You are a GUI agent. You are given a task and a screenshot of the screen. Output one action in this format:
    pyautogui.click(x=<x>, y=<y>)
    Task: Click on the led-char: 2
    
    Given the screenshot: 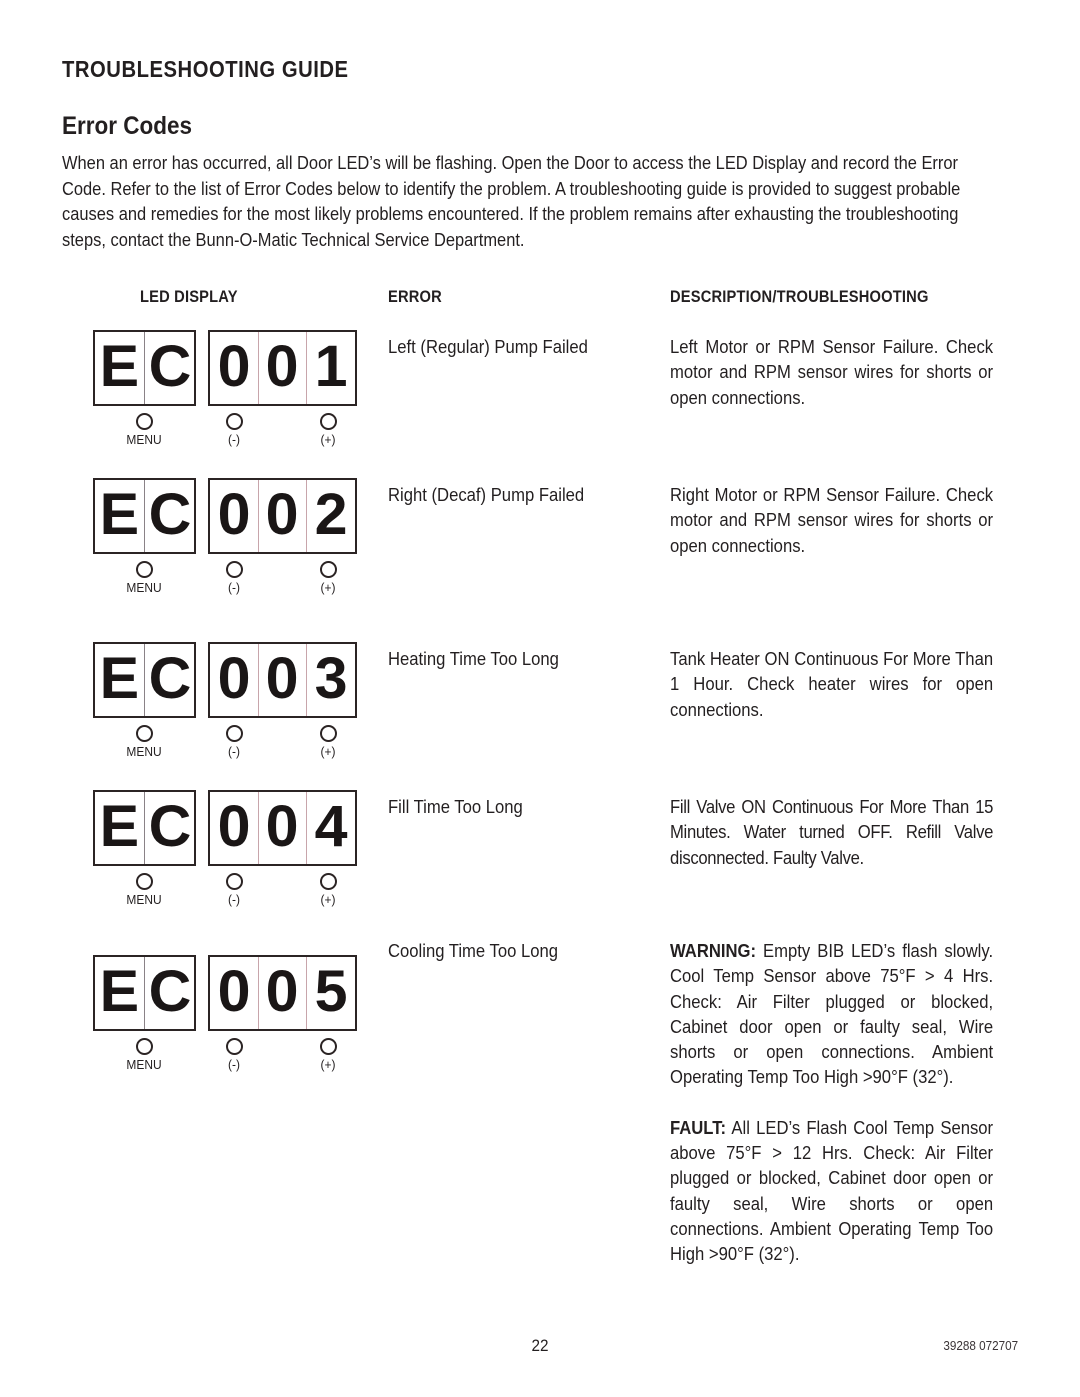 What is the action you would take?
    pyautogui.click(x=331, y=514)
    